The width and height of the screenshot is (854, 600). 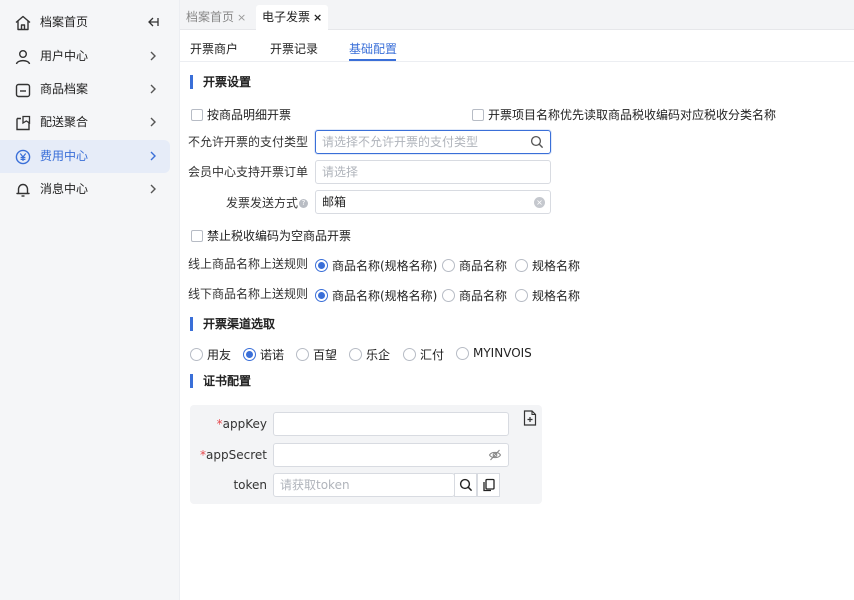 What do you see at coordinates (483, 296) in the screenshot?
I see `radio-label: 商品名称` at bounding box center [483, 296].